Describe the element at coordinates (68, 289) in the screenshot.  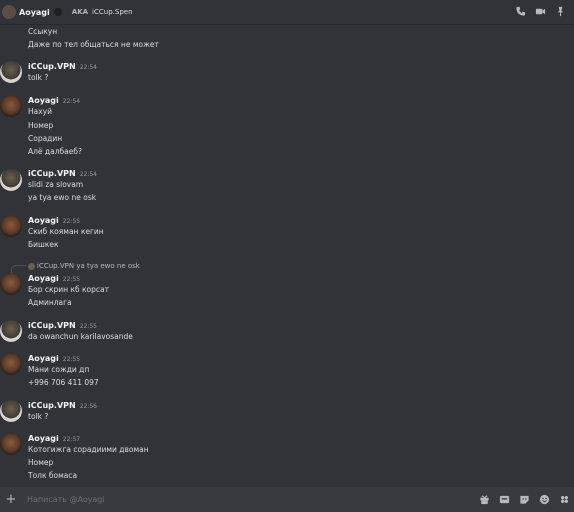
I see `message-line: Бор скрин кб корсат` at that location.